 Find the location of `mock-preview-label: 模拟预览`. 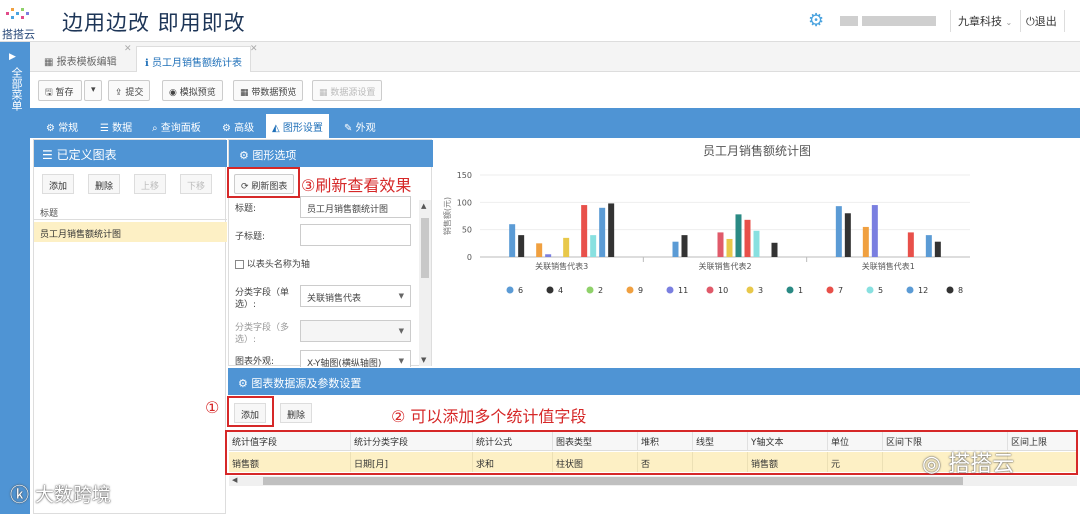

mock-preview-label: 模拟预览 is located at coordinates (197, 93).